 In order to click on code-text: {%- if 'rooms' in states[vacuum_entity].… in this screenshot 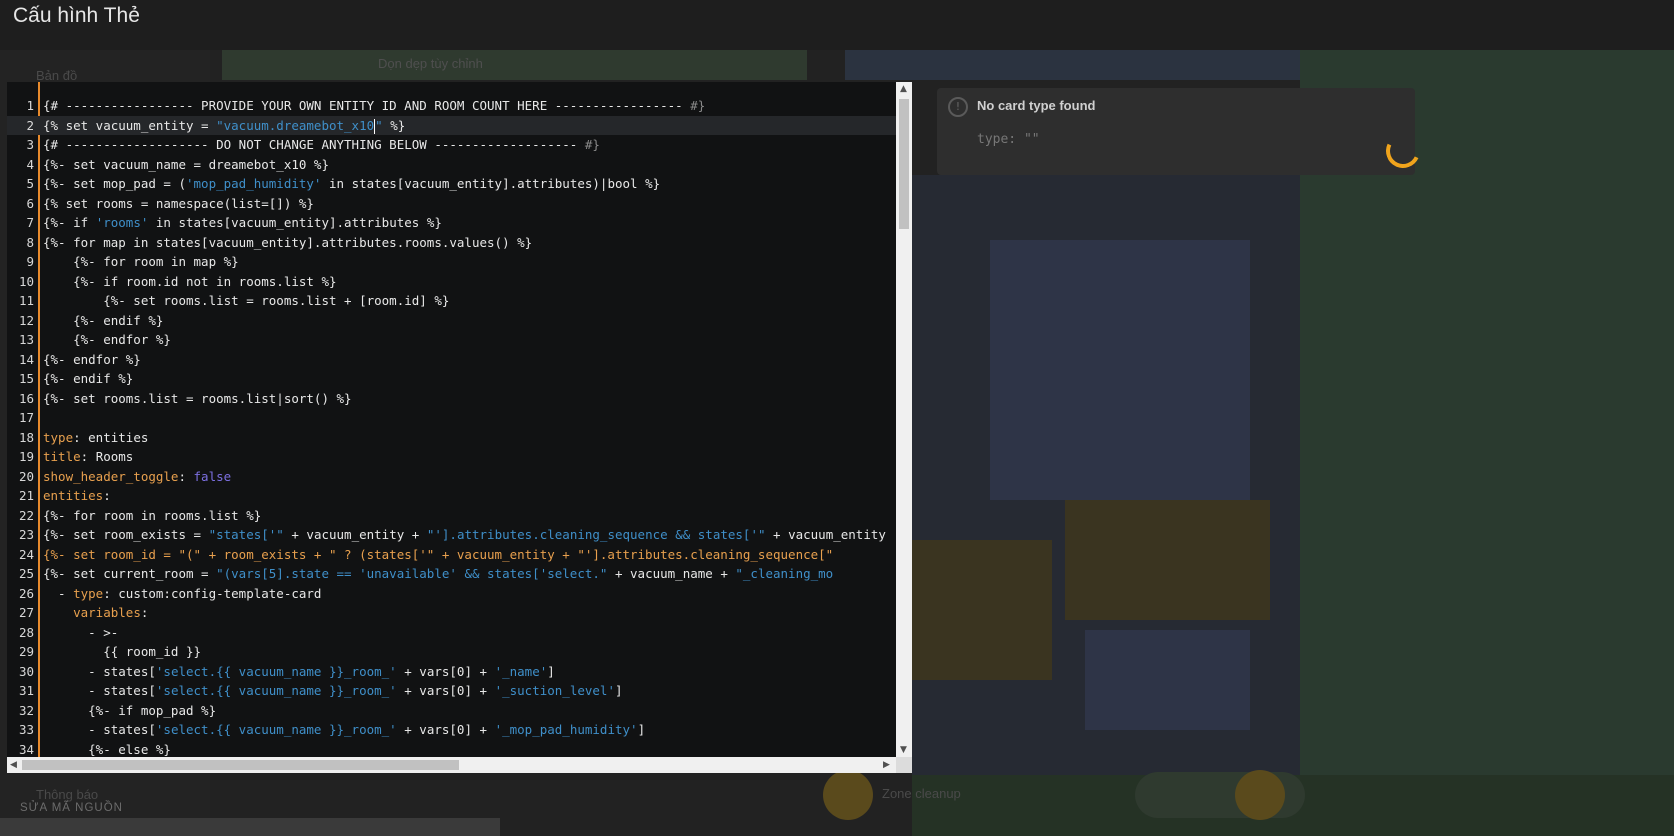, I will do `click(242, 223)`.